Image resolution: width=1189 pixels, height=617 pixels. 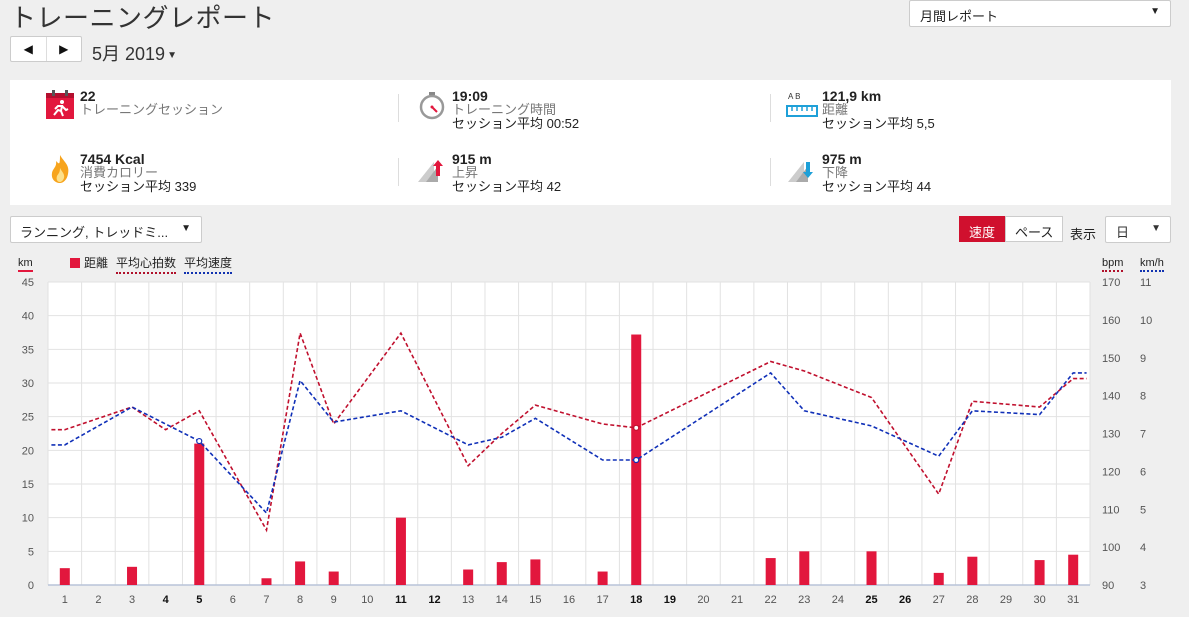 What do you see at coordinates (636, 460) in the screenshot?
I see `avg-speed-line-point` at bounding box center [636, 460].